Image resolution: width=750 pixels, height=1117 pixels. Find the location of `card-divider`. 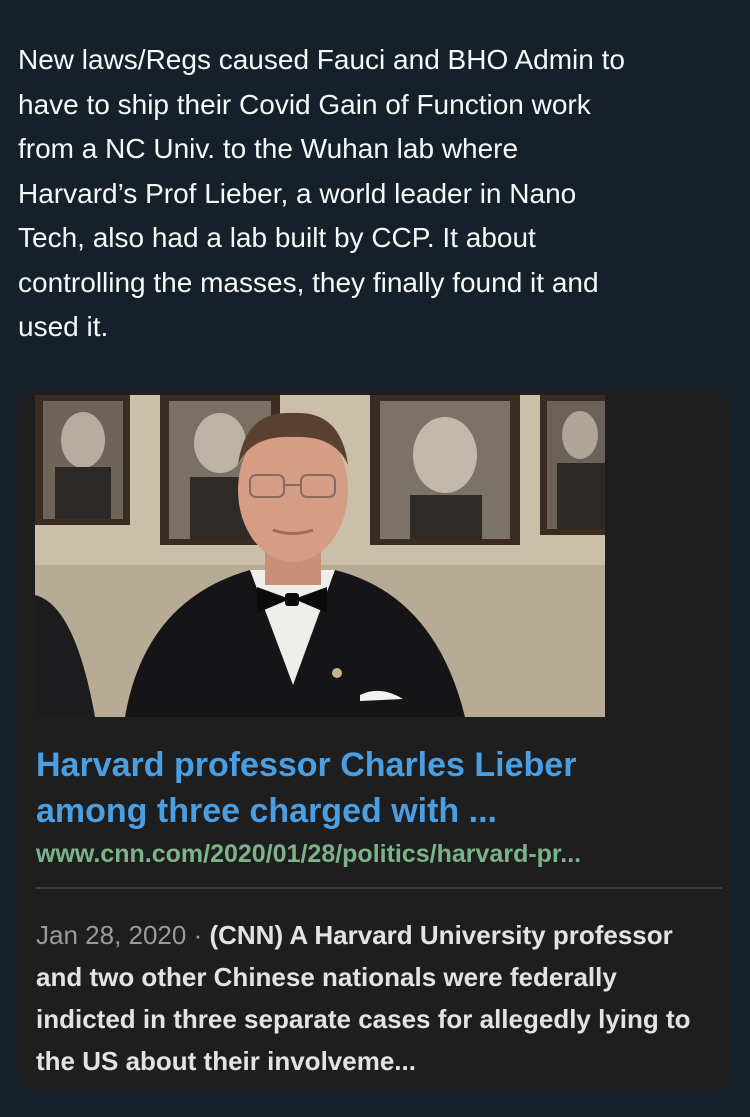

card-divider is located at coordinates (379, 888).